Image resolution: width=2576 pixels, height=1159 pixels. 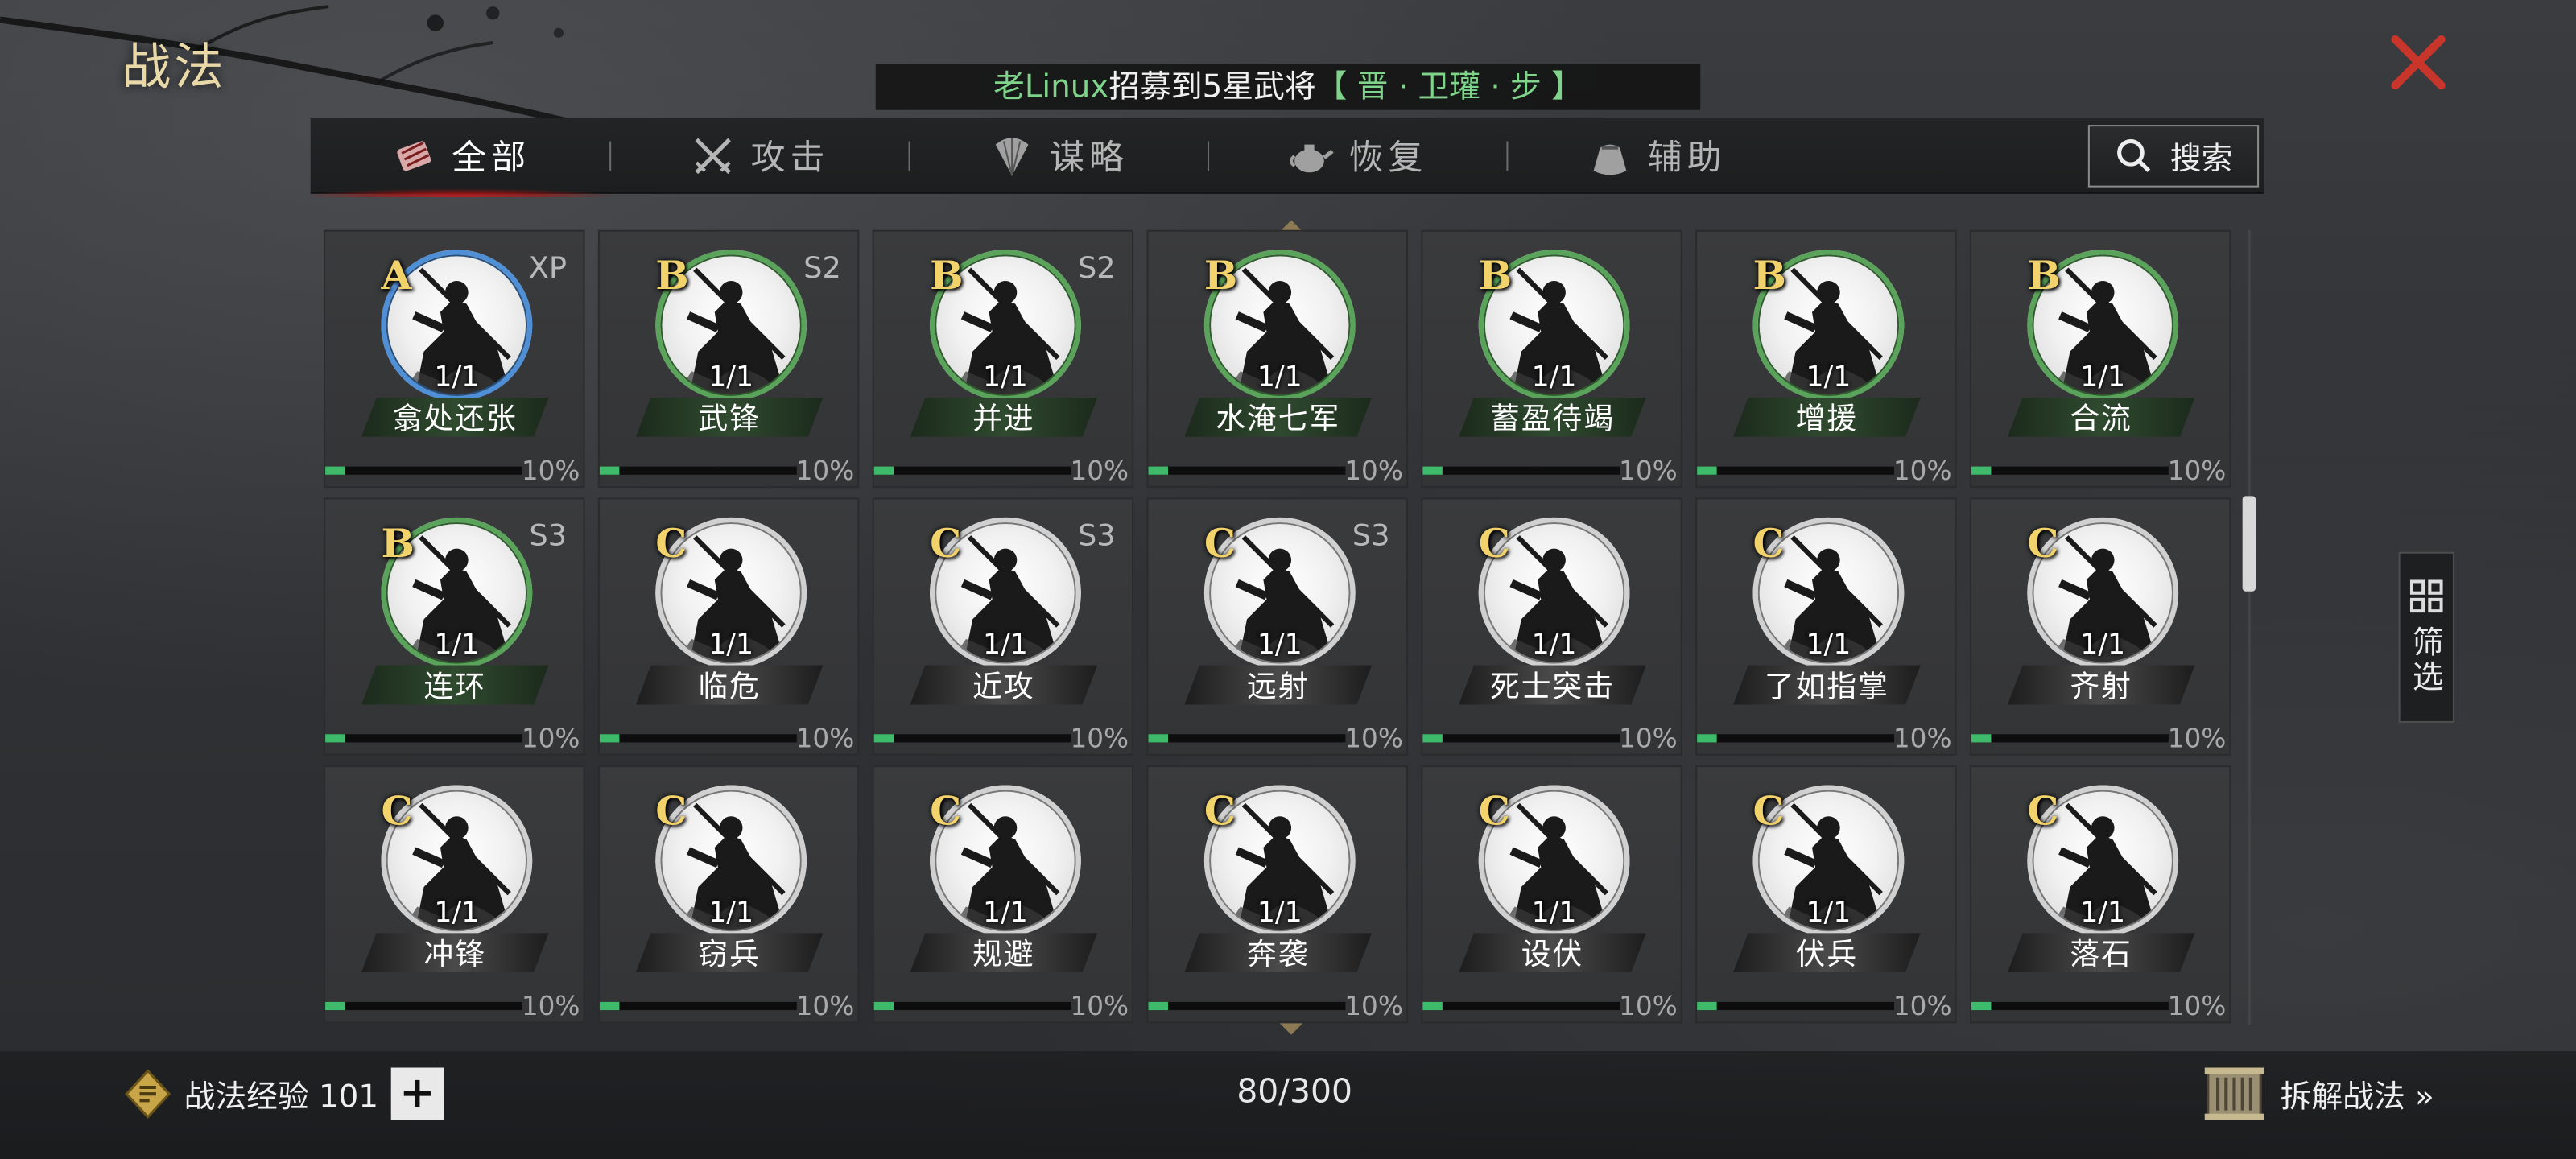 I want to click on skill-card: C 1/1 落石 10%, so click(x=2100, y=894).